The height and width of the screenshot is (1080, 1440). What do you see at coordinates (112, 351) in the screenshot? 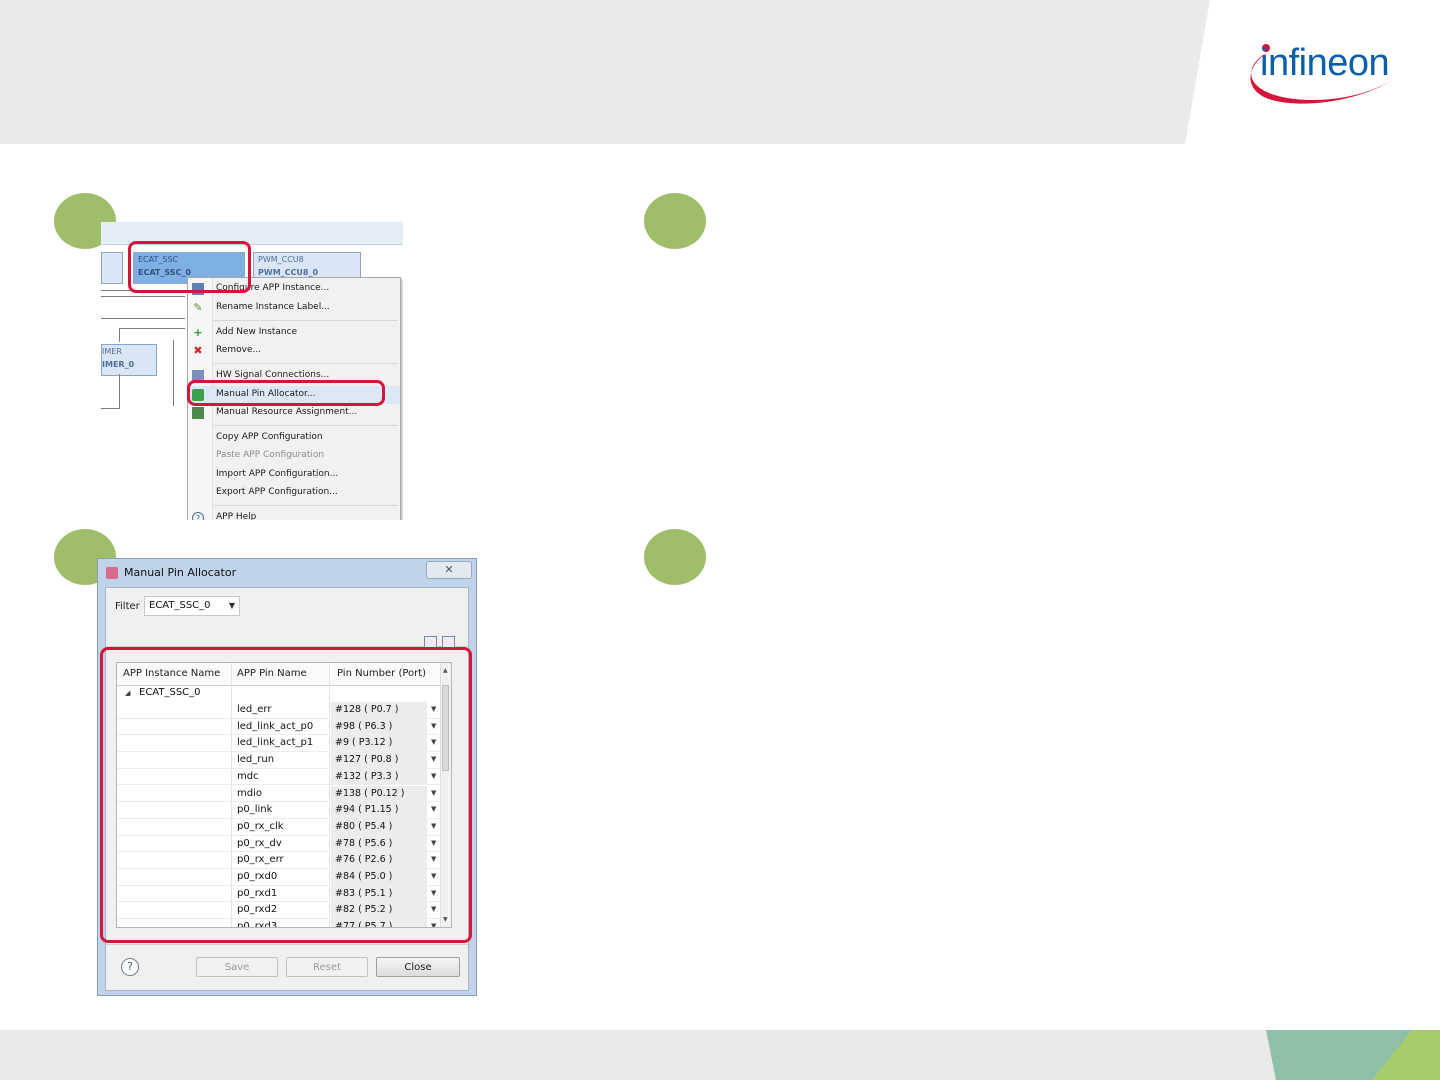
I see `block-type-label: IMER` at bounding box center [112, 351].